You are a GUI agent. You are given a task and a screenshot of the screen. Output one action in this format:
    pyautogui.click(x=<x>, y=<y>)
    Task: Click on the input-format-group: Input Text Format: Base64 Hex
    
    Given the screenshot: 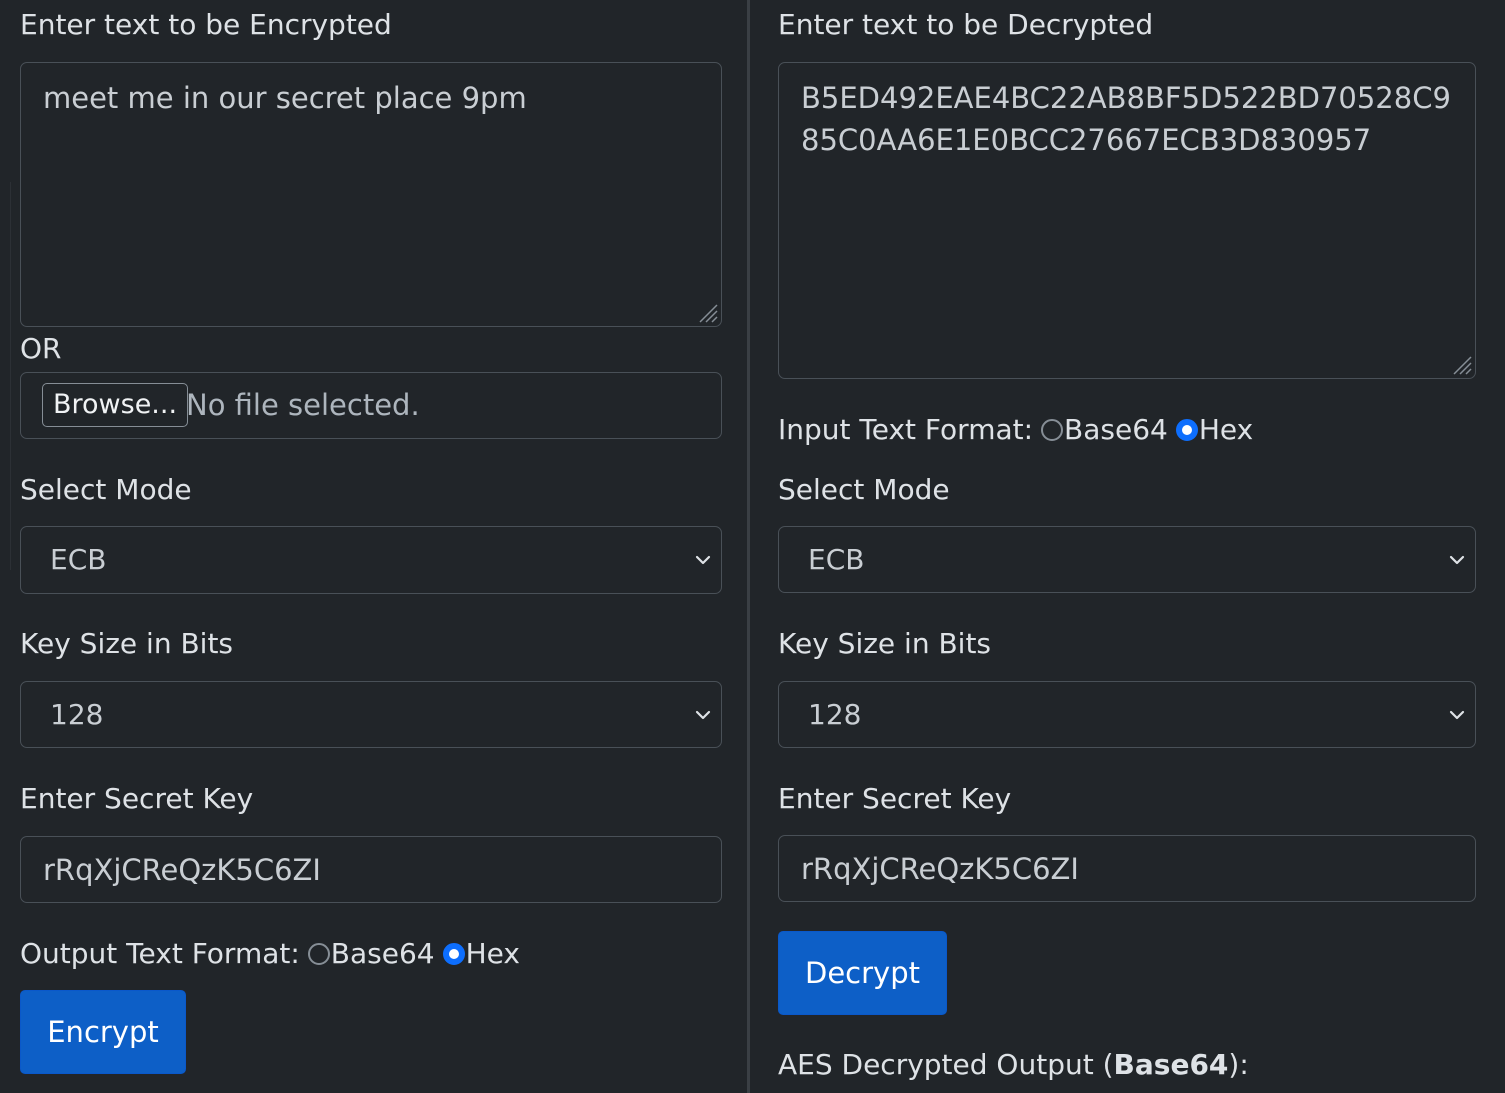 What is the action you would take?
    pyautogui.click(x=1015, y=430)
    